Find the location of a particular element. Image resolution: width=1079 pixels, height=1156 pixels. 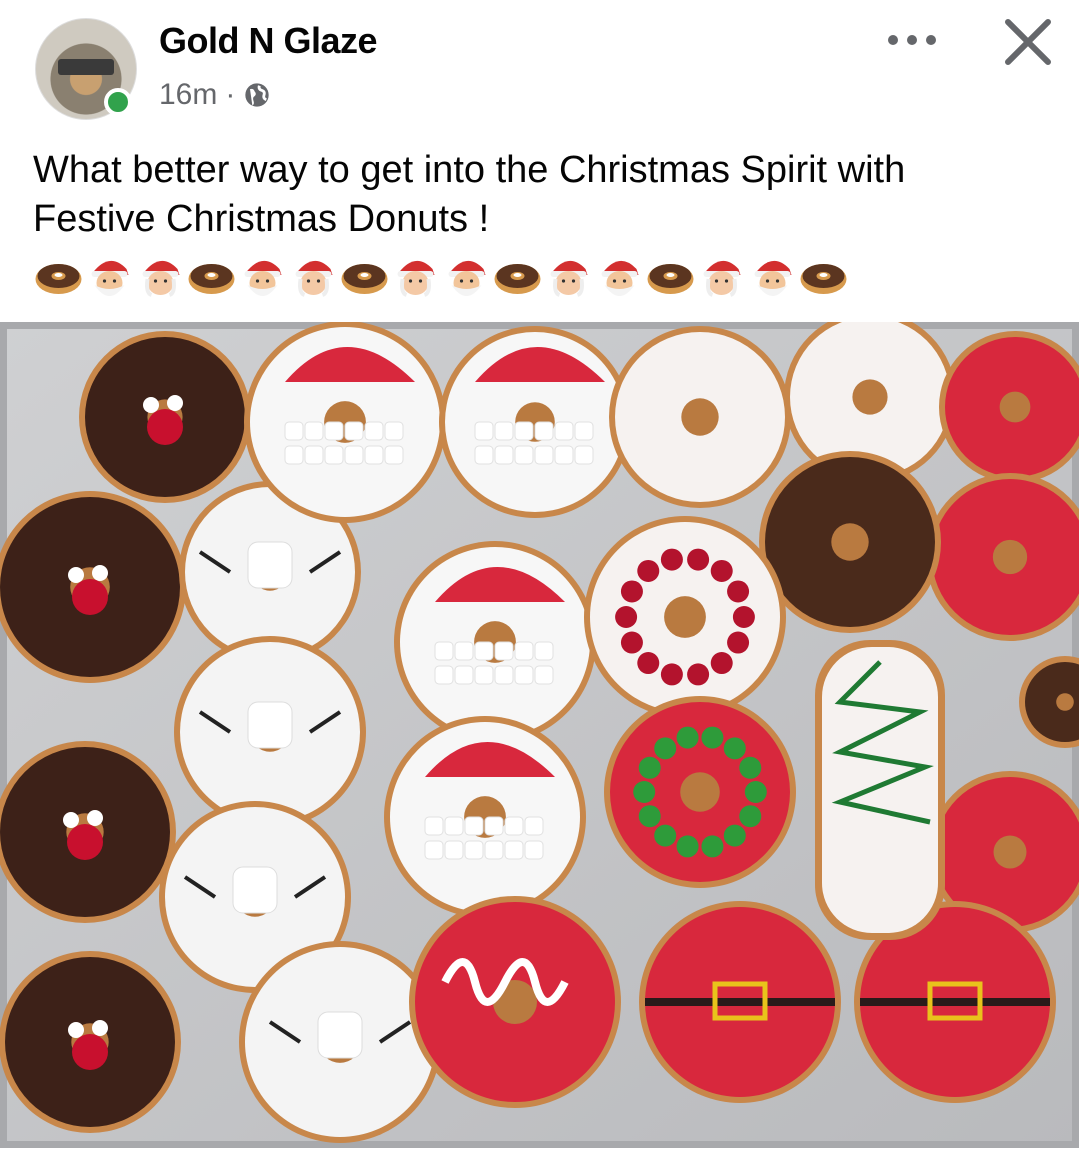

close-button is located at coordinates (1028, 42).